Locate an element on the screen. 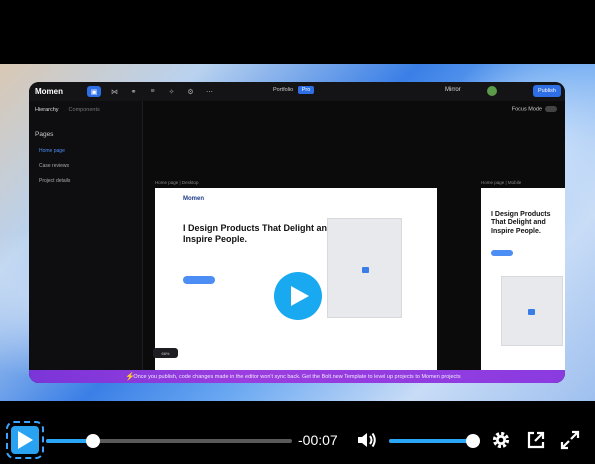 This screenshot has width=595, height=464. center-play-button is located at coordinates (298, 296).